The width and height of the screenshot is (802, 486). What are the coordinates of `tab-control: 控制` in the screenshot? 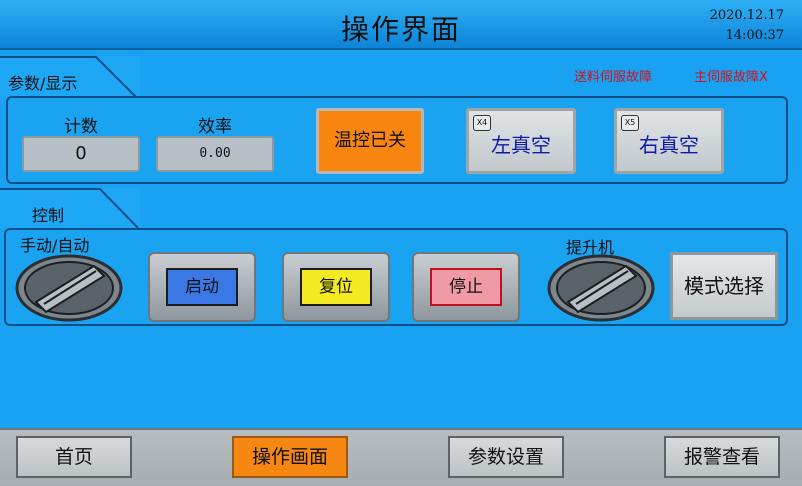 It's located at (70, 208).